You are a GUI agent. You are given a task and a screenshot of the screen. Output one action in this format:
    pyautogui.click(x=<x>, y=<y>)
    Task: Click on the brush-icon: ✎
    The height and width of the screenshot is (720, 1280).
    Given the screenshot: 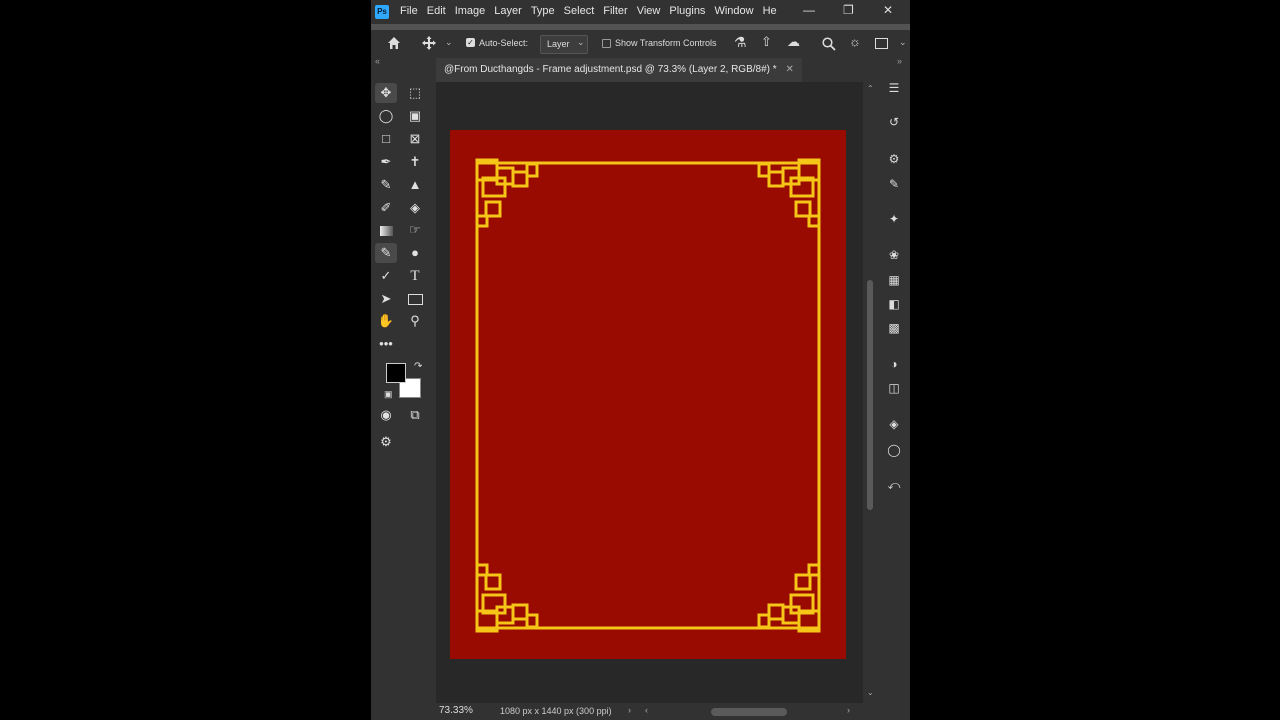 What is the action you would take?
    pyautogui.click(x=386, y=185)
    